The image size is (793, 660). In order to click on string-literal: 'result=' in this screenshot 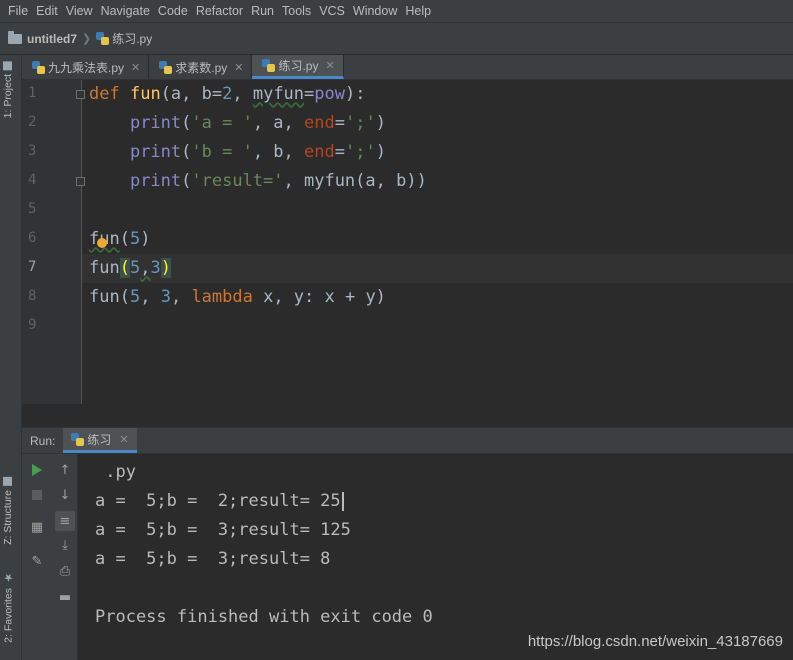, I will do `click(237, 181)`.